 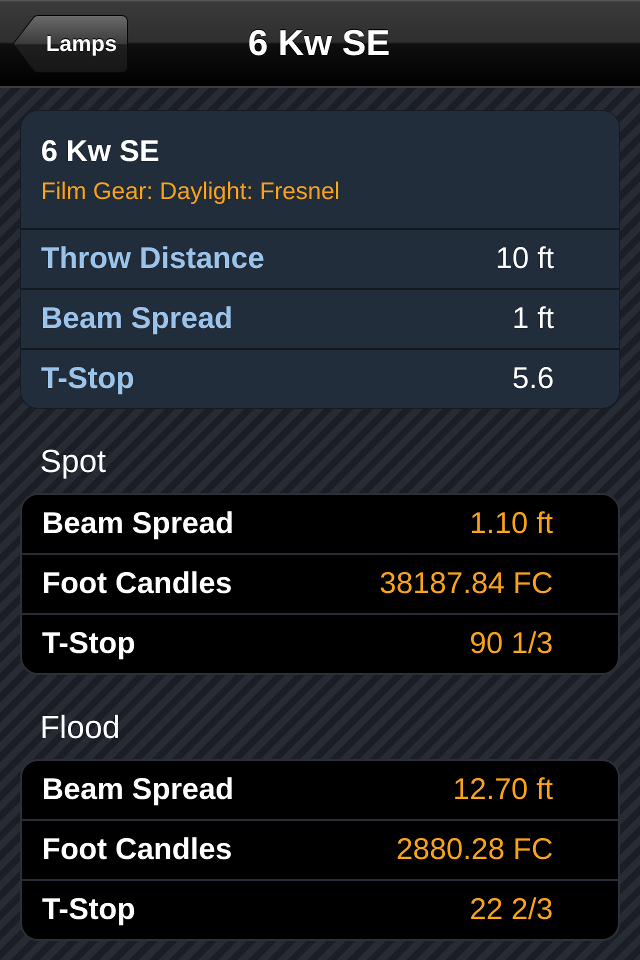 I want to click on result-value: 2880.28 FC, so click(x=474, y=850).